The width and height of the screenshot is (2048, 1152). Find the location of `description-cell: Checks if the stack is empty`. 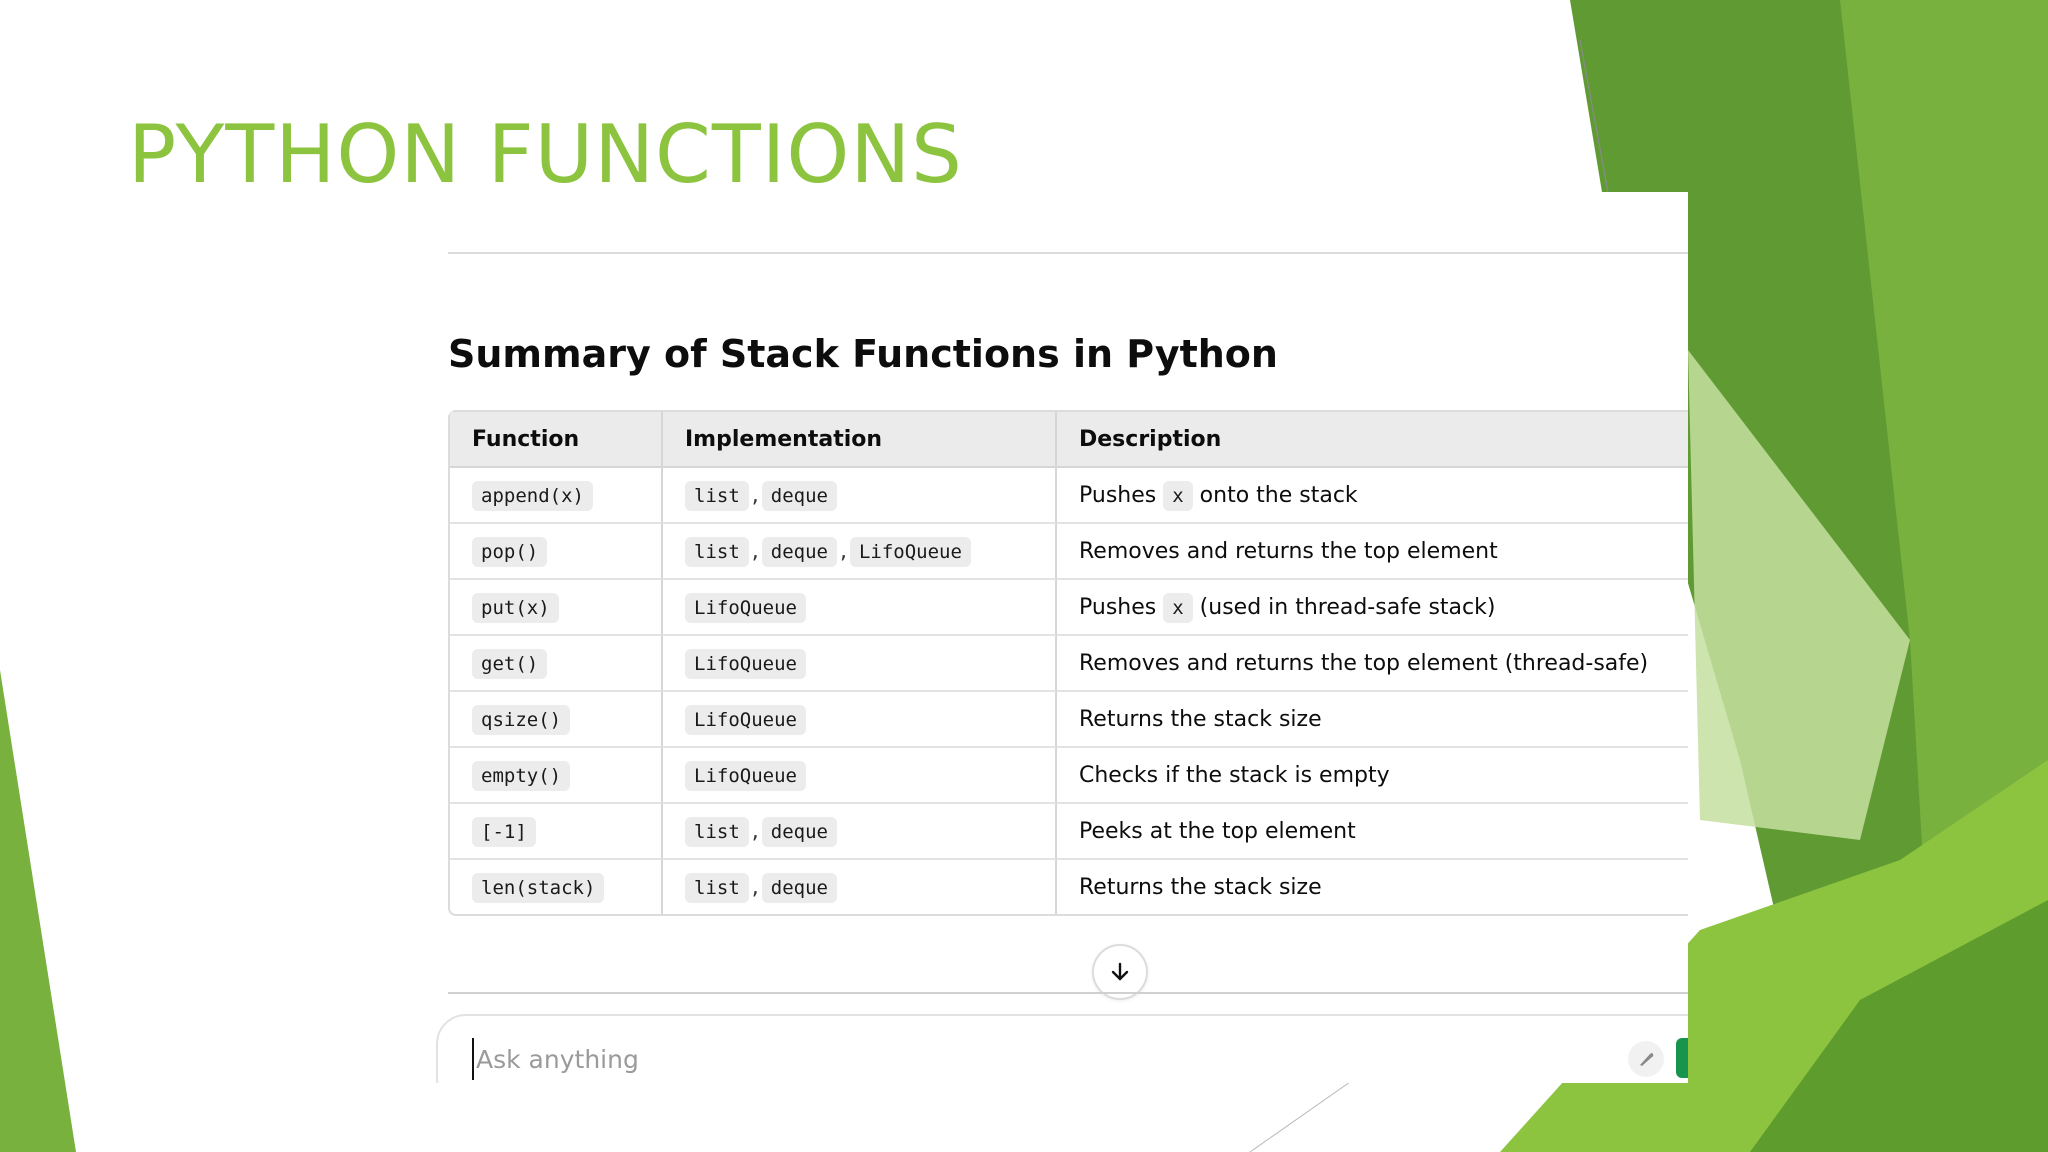

description-cell: Checks if the stack is empty is located at coordinates (1372, 776).